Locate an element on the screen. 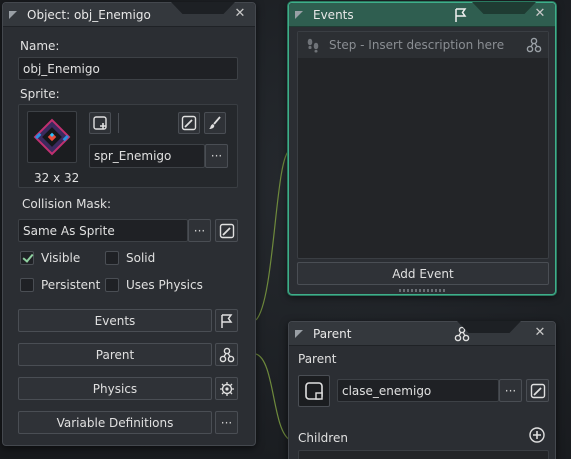  object-panel-title: Object: obj_Enemigo is located at coordinates (89, 14).